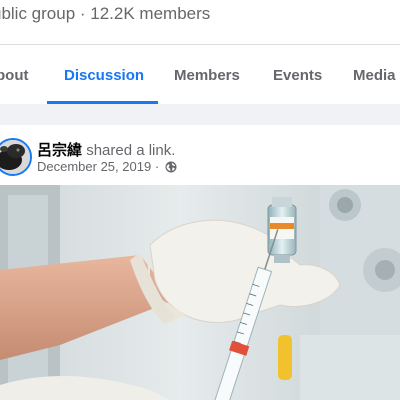  I want to click on tab-members: Members, so click(207, 75).